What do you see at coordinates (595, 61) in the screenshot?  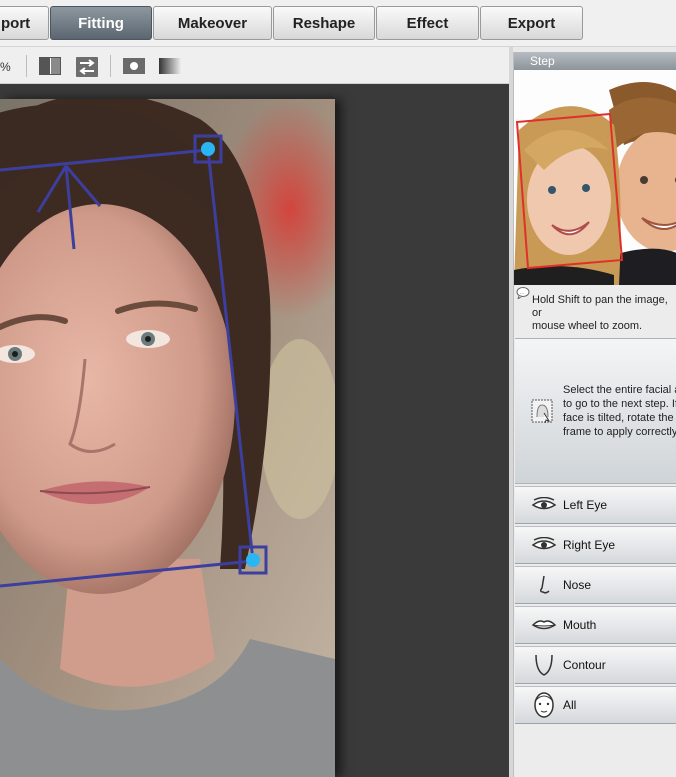 I see `step-header: Step` at bounding box center [595, 61].